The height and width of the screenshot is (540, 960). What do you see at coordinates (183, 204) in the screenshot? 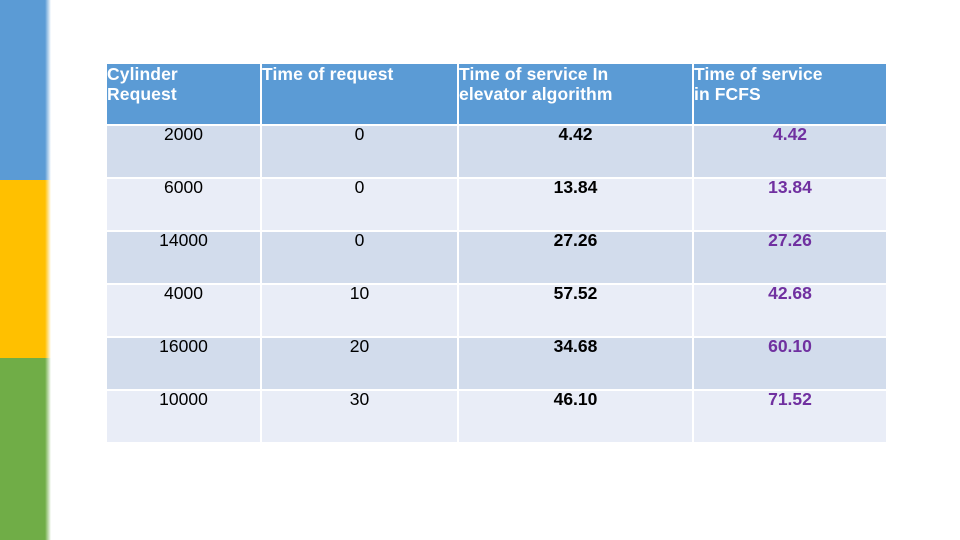
I see `cell-cylinder-request: 6000` at bounding box center [183, 204].